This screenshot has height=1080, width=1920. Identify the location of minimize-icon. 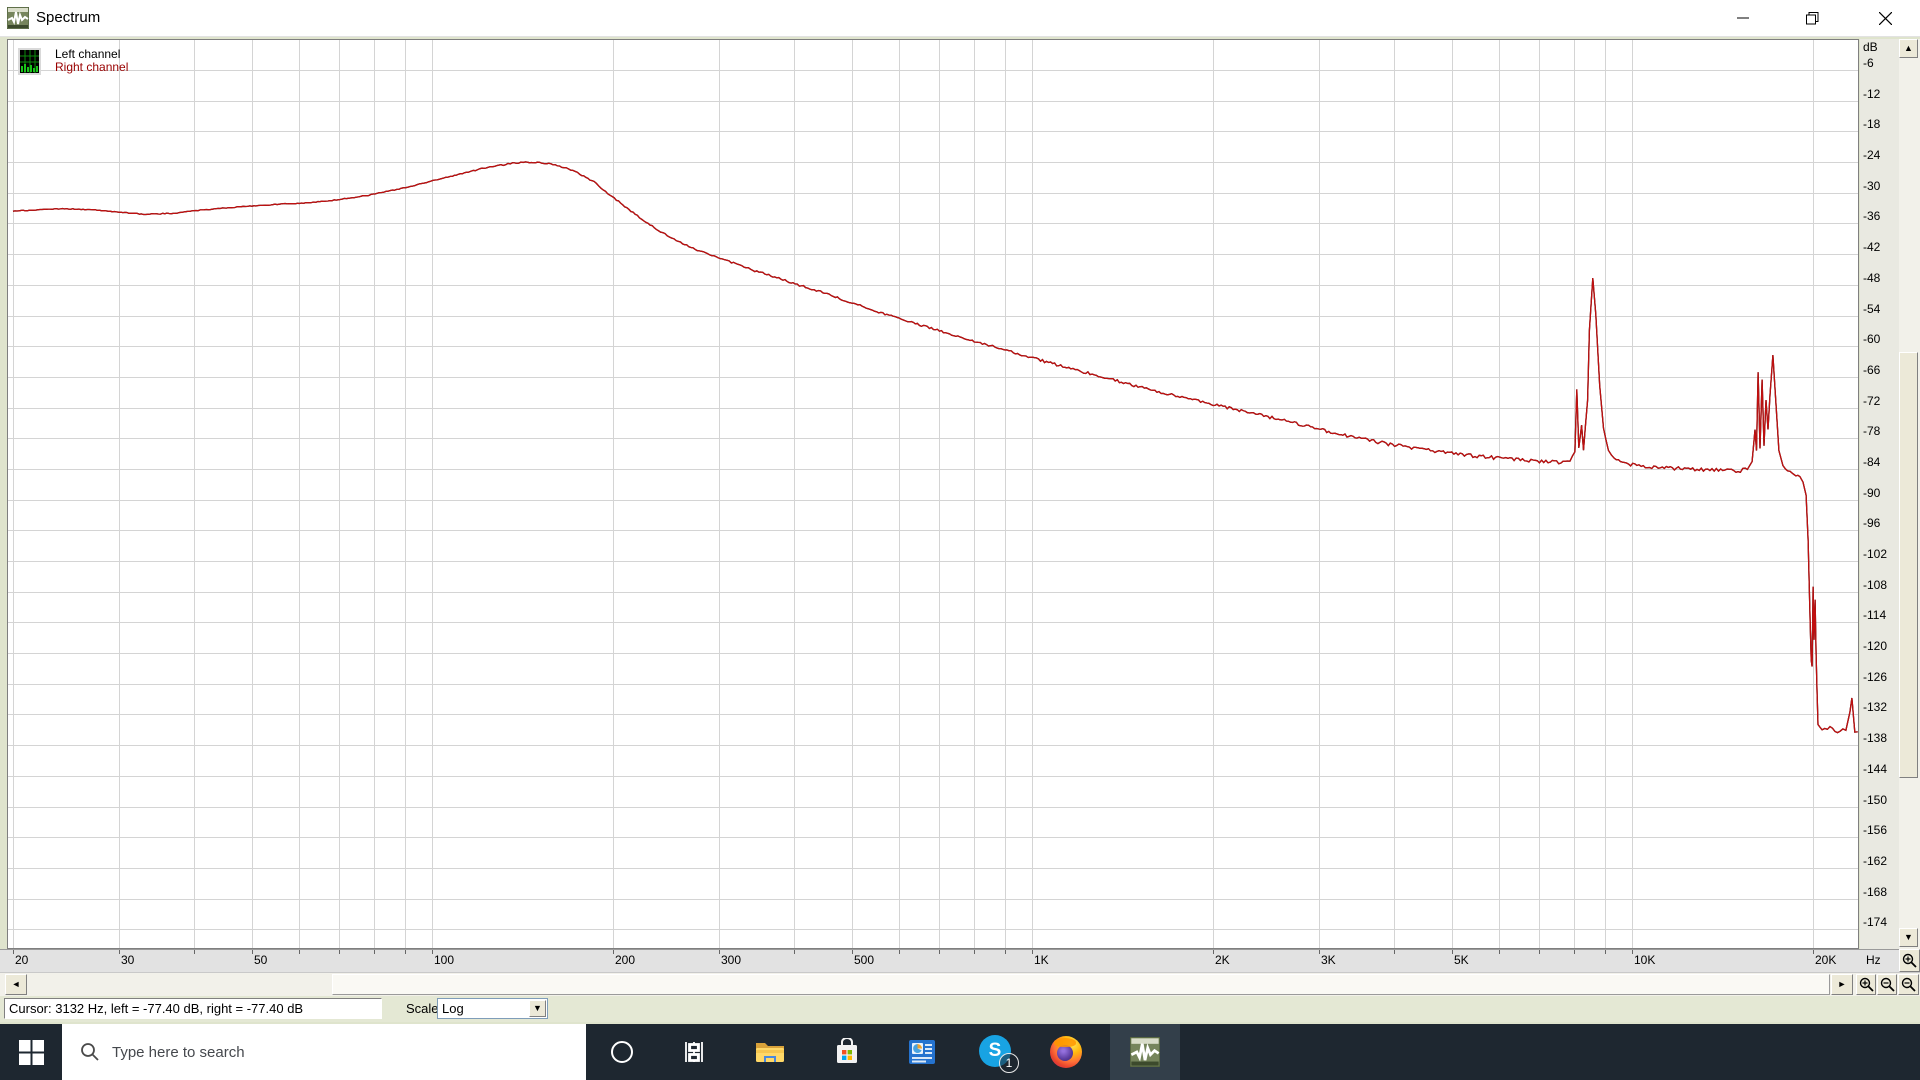
(1743, 18).